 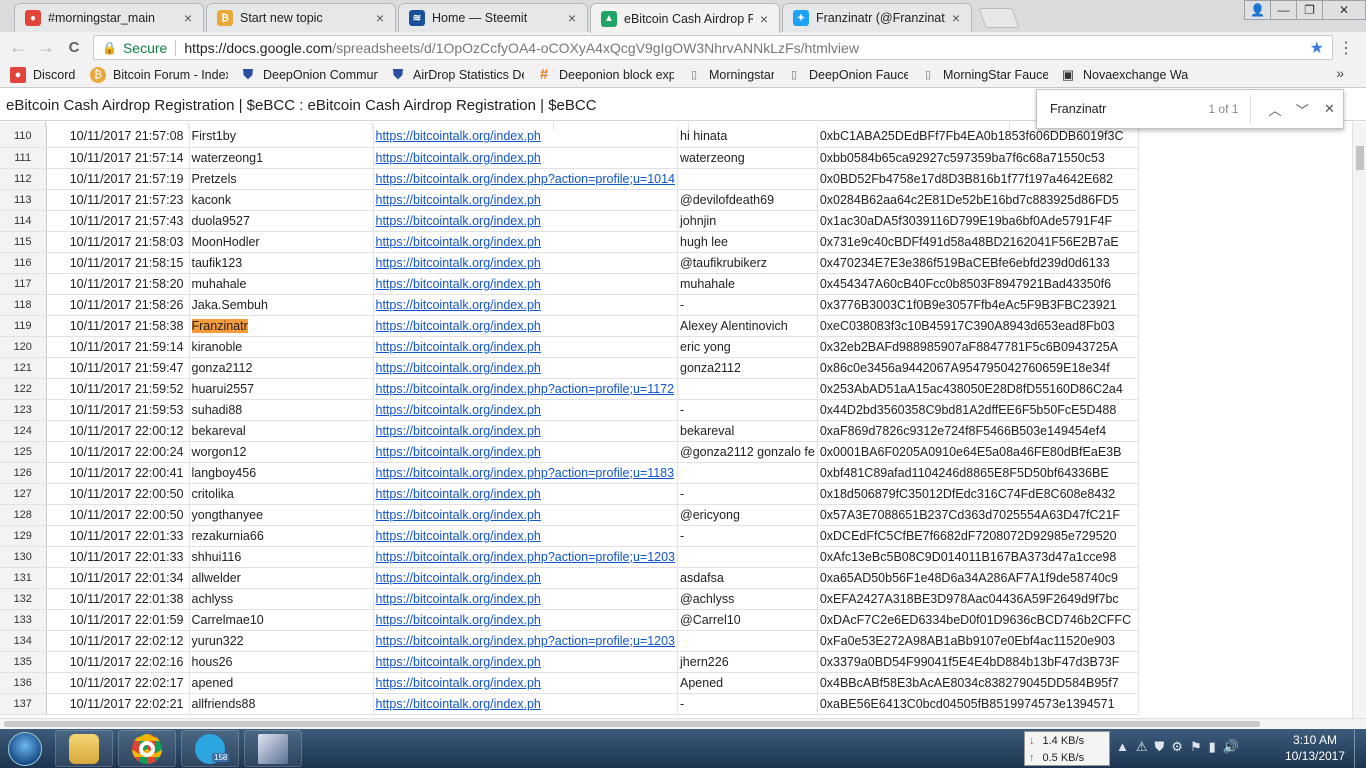 What do you see at coordinates (281, 137) in the screenshot?
I see `username-cell: First1by` at bounding box center [281, 137].